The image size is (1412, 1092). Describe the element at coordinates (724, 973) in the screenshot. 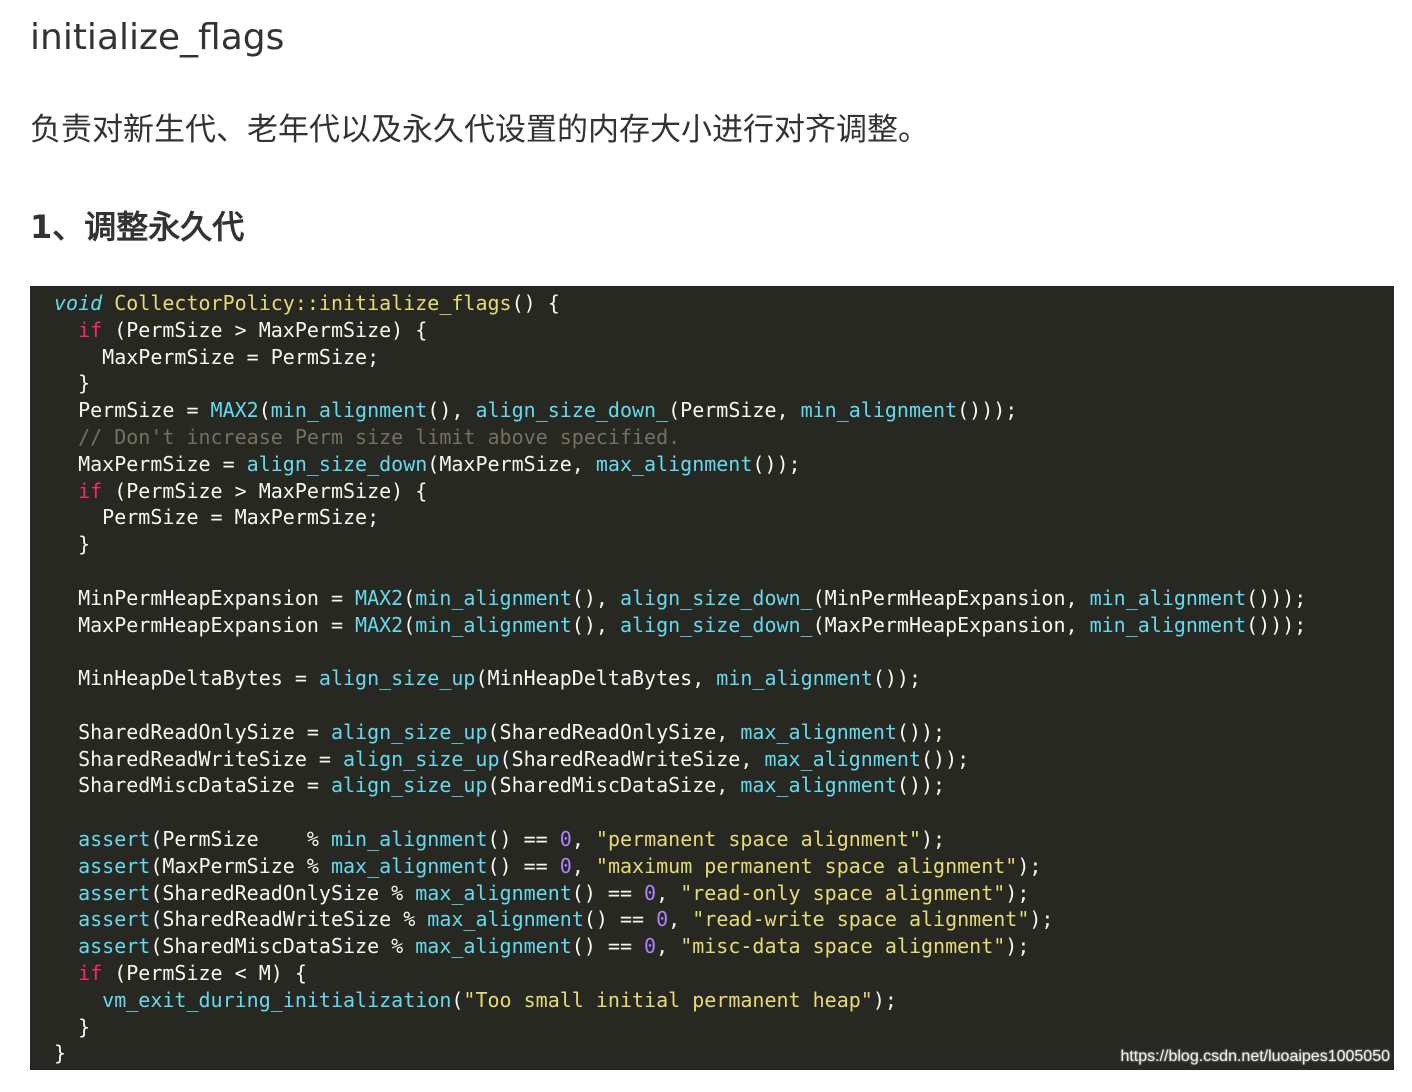

I see `code-line: if (PermSize < M) {` at that location.